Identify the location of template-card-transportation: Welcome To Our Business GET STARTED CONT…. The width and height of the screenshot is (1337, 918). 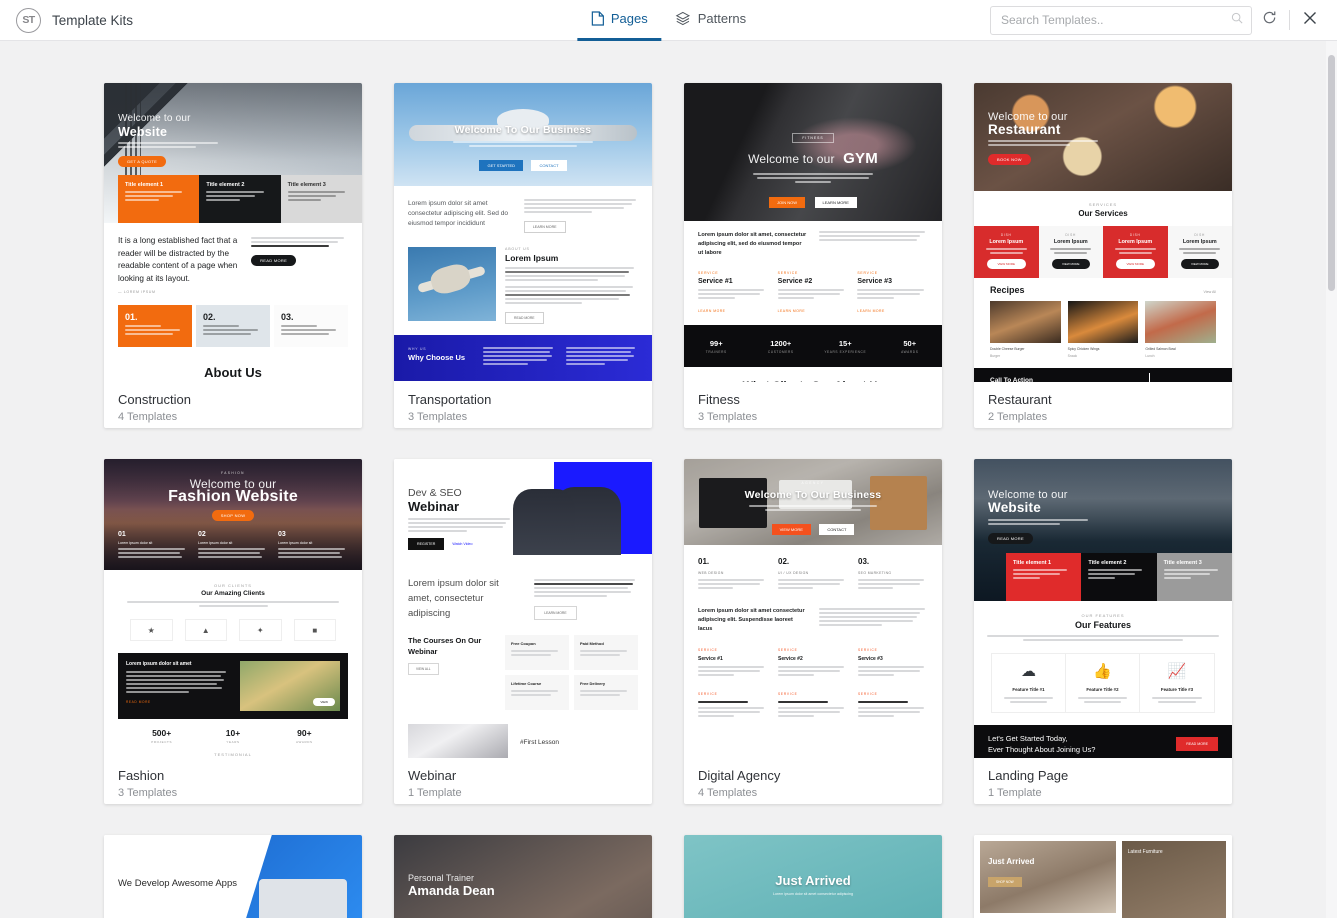
(523, 255).